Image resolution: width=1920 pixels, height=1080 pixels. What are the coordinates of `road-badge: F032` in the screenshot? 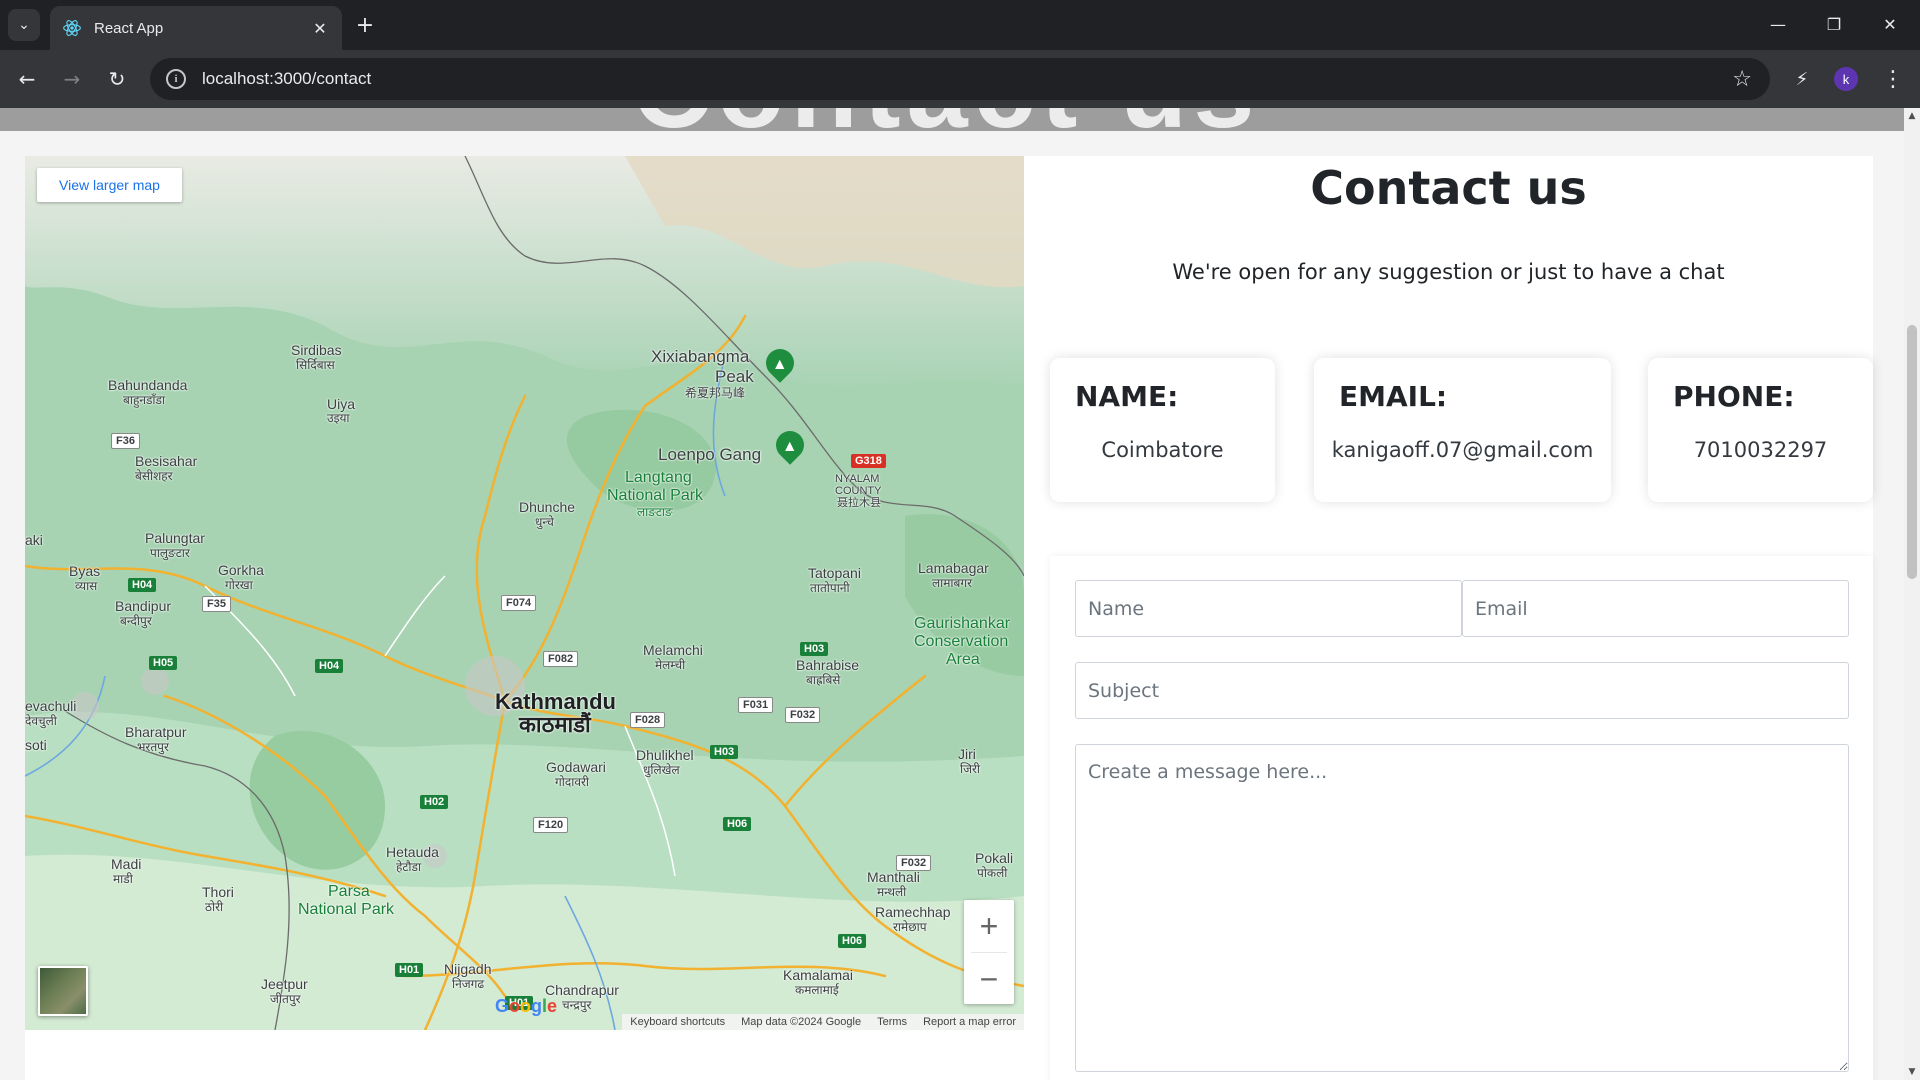 It's located at (803, 715).